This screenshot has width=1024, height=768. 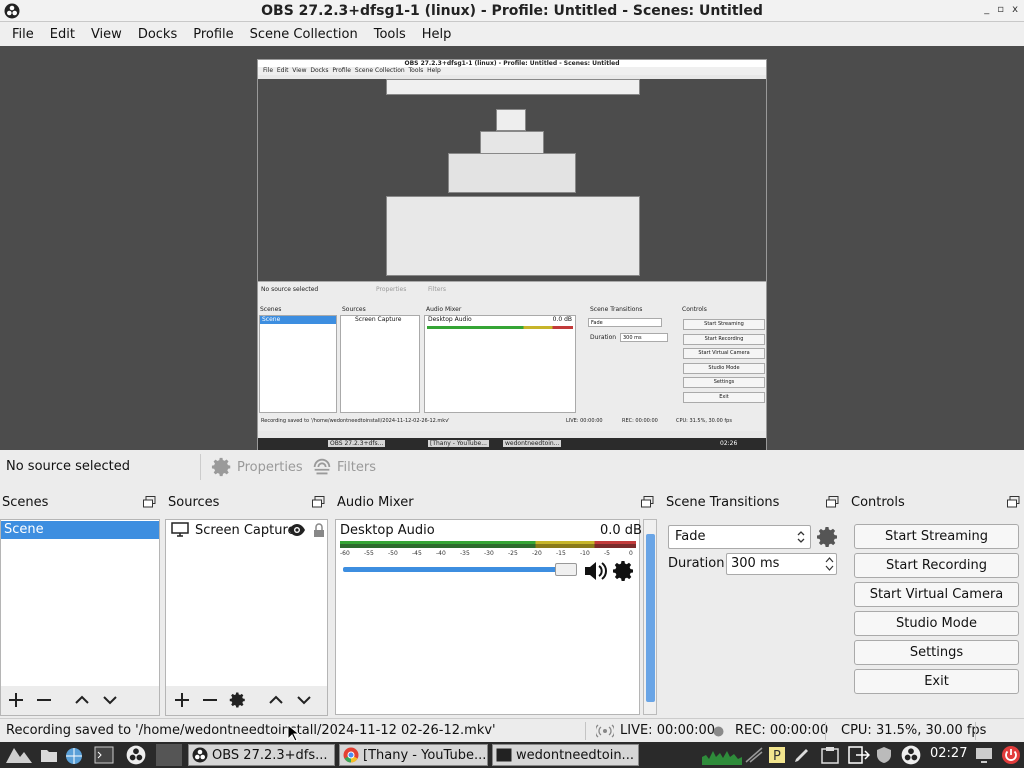 What do you see at coordinates (149, 502) in the screenshot?
I see `undock-scenes-icon` at bounding box center [149, 502].